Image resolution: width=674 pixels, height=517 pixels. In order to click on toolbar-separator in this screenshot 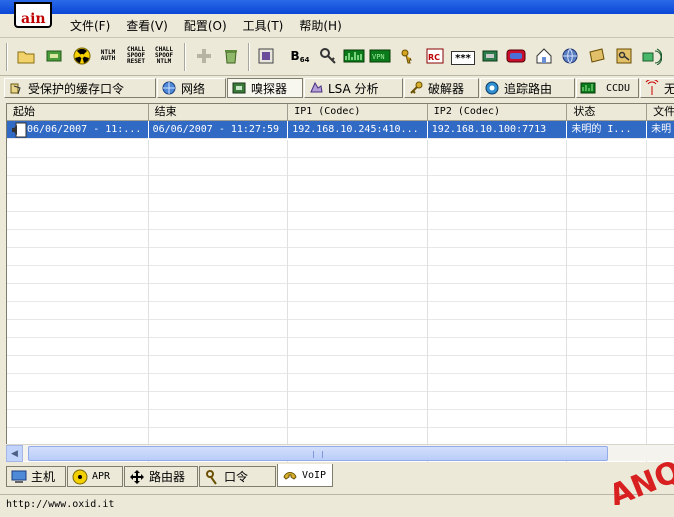, I will do `click(185, 57)`.